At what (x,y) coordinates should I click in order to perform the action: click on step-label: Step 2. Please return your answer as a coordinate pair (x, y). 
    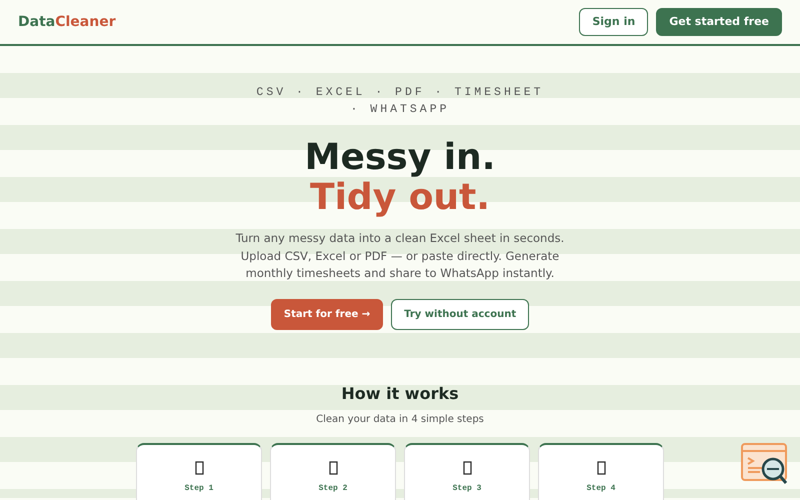
    Looking at the image, I should click on (333, 488).